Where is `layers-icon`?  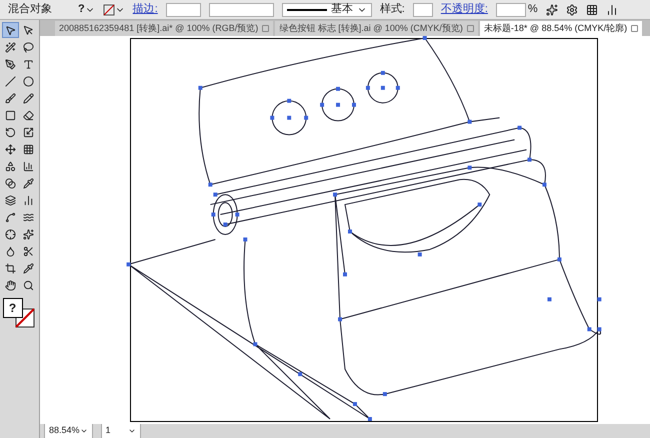
layers-icon is located at coordinates (10, 200).